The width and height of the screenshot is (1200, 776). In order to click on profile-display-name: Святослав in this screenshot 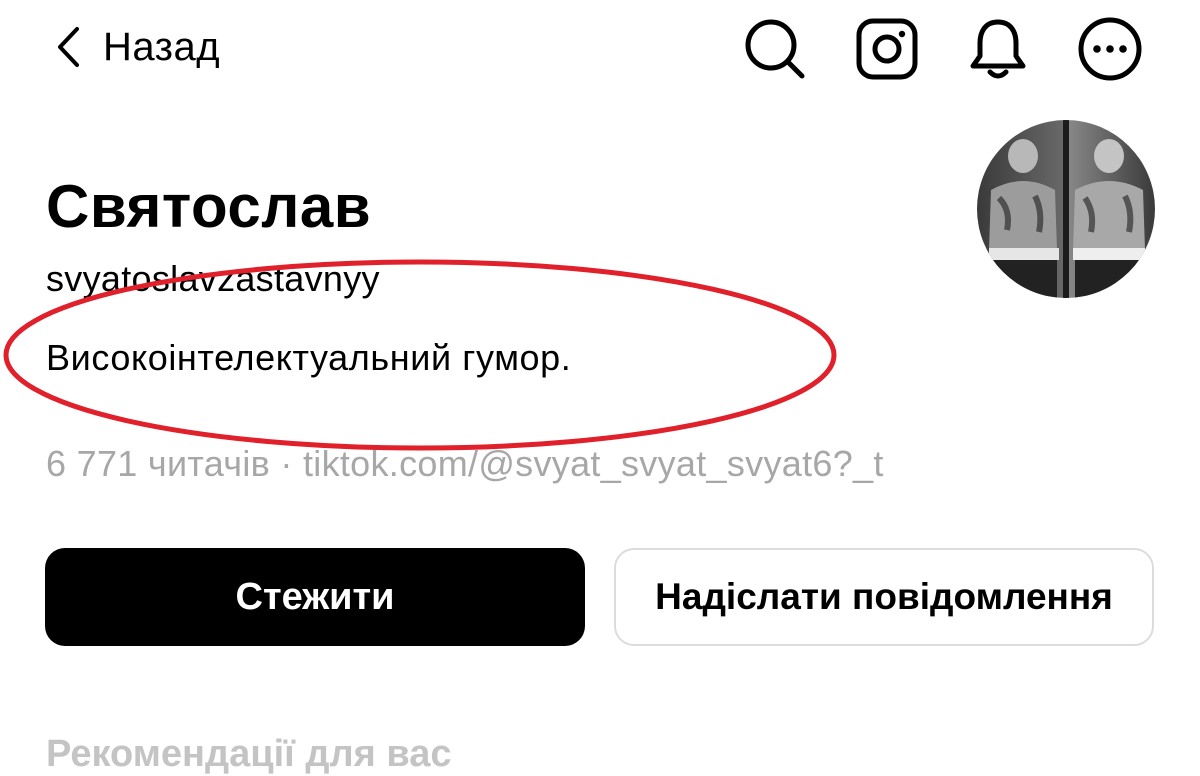, I will do `click(209, 206)`.